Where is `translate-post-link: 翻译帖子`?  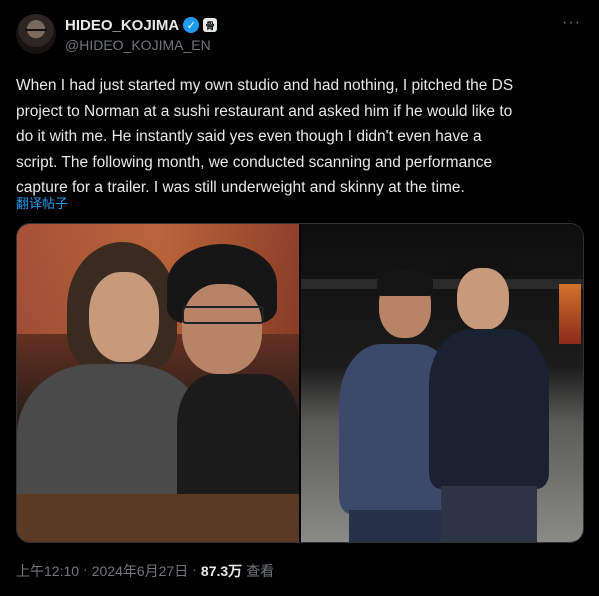
translate-post-link: 翻译帖子 is located at coordinates (42, 202).